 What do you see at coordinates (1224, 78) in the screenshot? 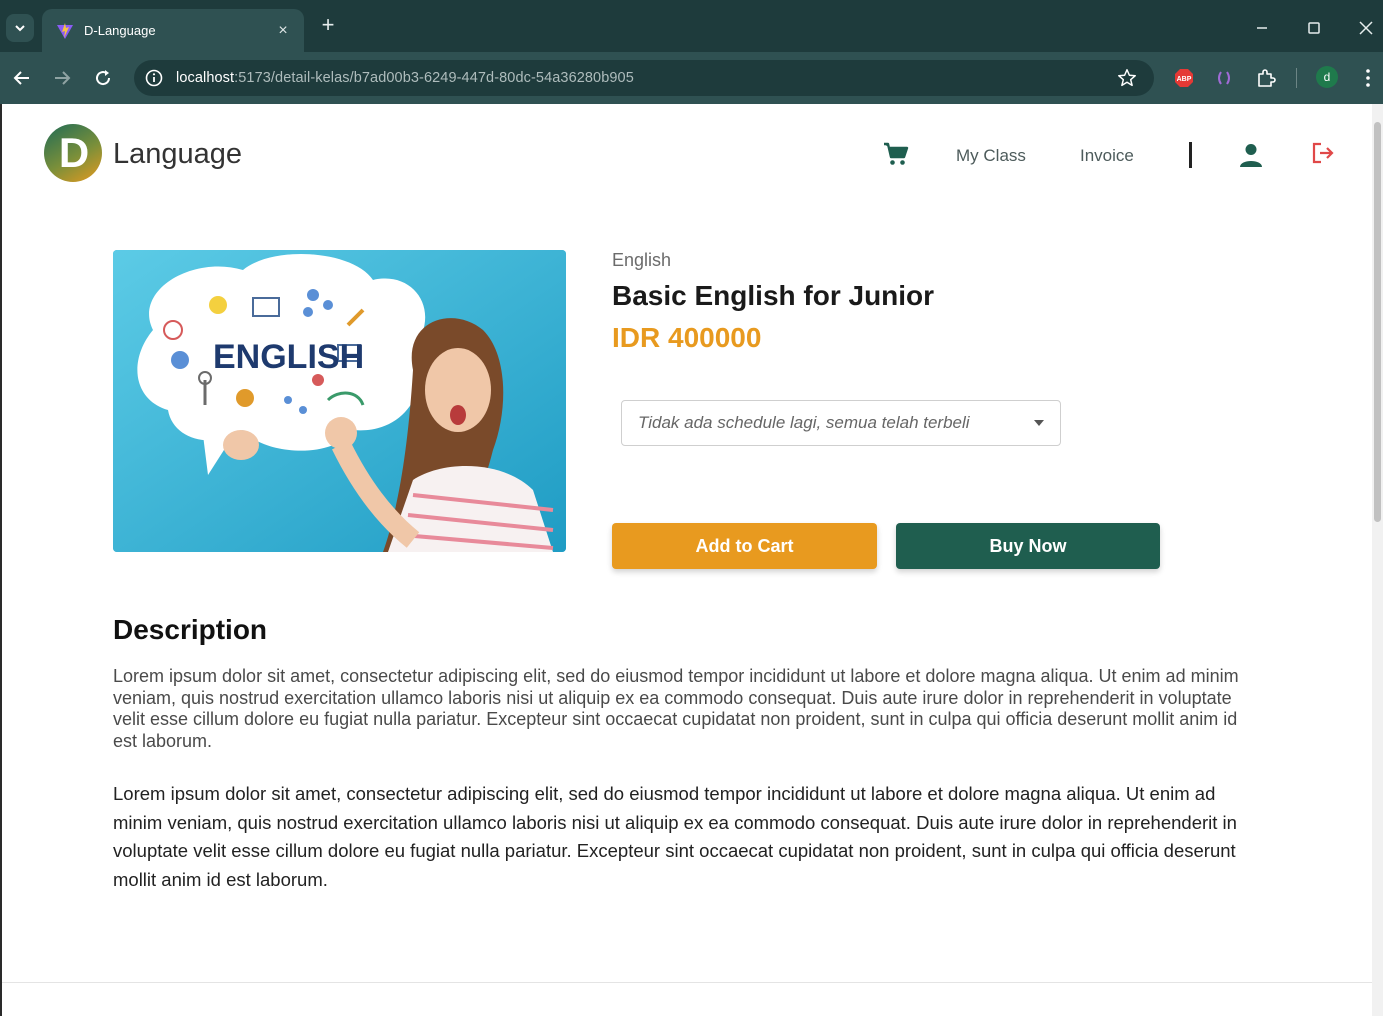
I see `bracket-extension-icon` at bounding box center [1224, 78].